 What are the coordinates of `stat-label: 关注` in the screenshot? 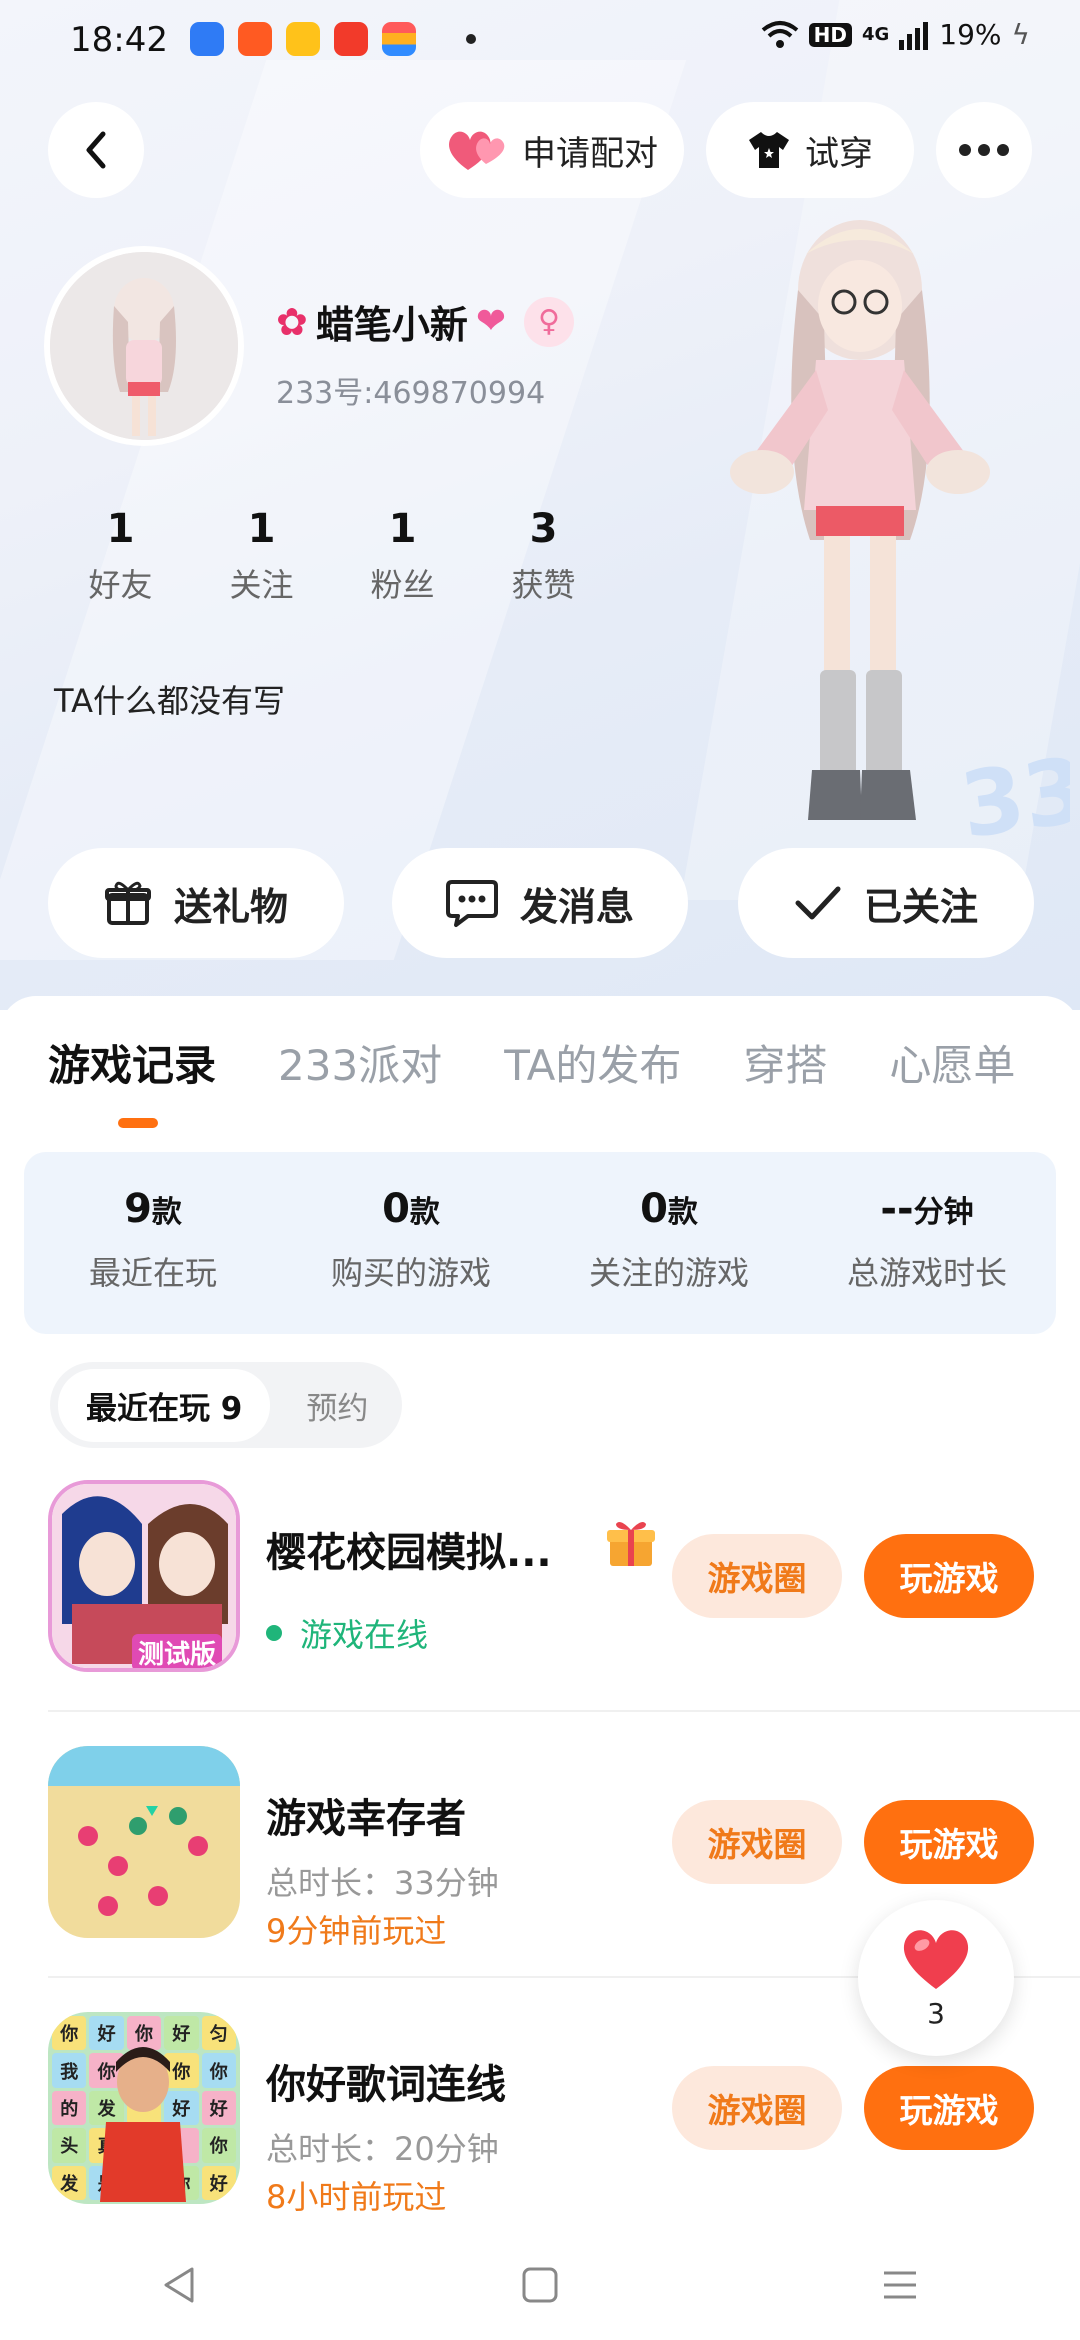 It's located at (261, 585).